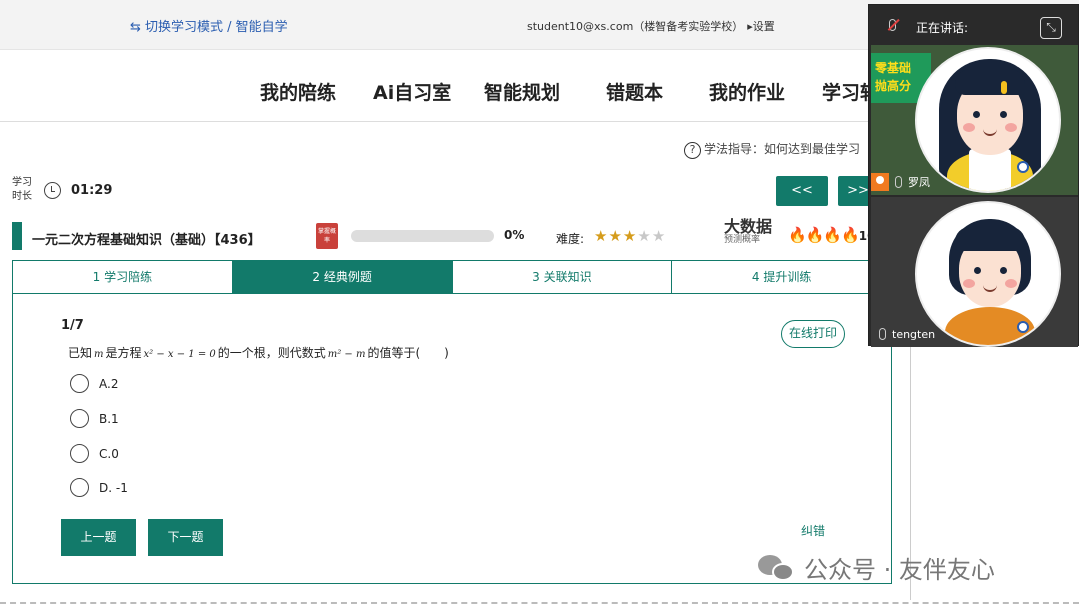 Image resolution: width=1079 pixels, height=609 pixels. Describe the element at coordinates (412, 91) in the screenshot. I see `nav-ai-study-room: Ai自习室` at that location.